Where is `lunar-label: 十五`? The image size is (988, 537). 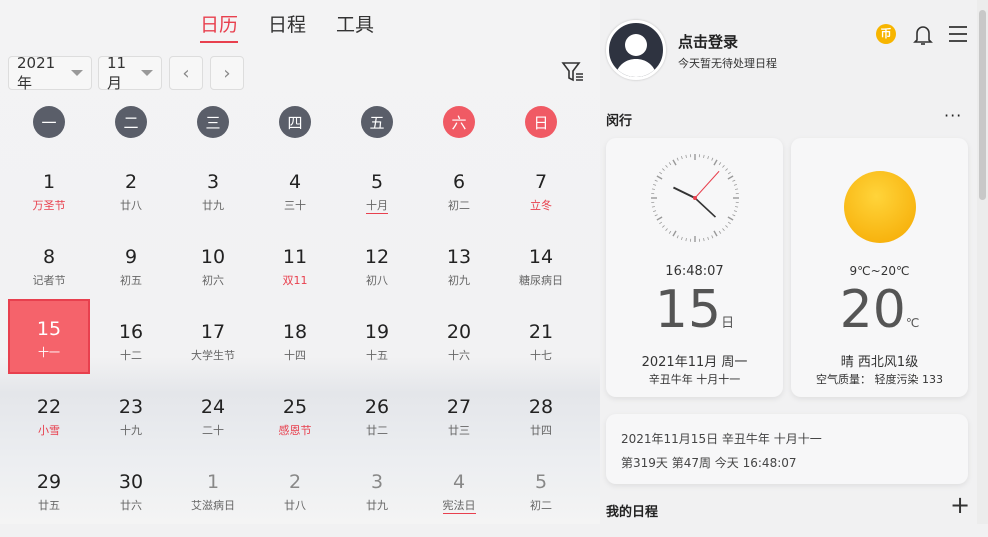 lunar-label: 十五 is located at coordinates (377, 355).